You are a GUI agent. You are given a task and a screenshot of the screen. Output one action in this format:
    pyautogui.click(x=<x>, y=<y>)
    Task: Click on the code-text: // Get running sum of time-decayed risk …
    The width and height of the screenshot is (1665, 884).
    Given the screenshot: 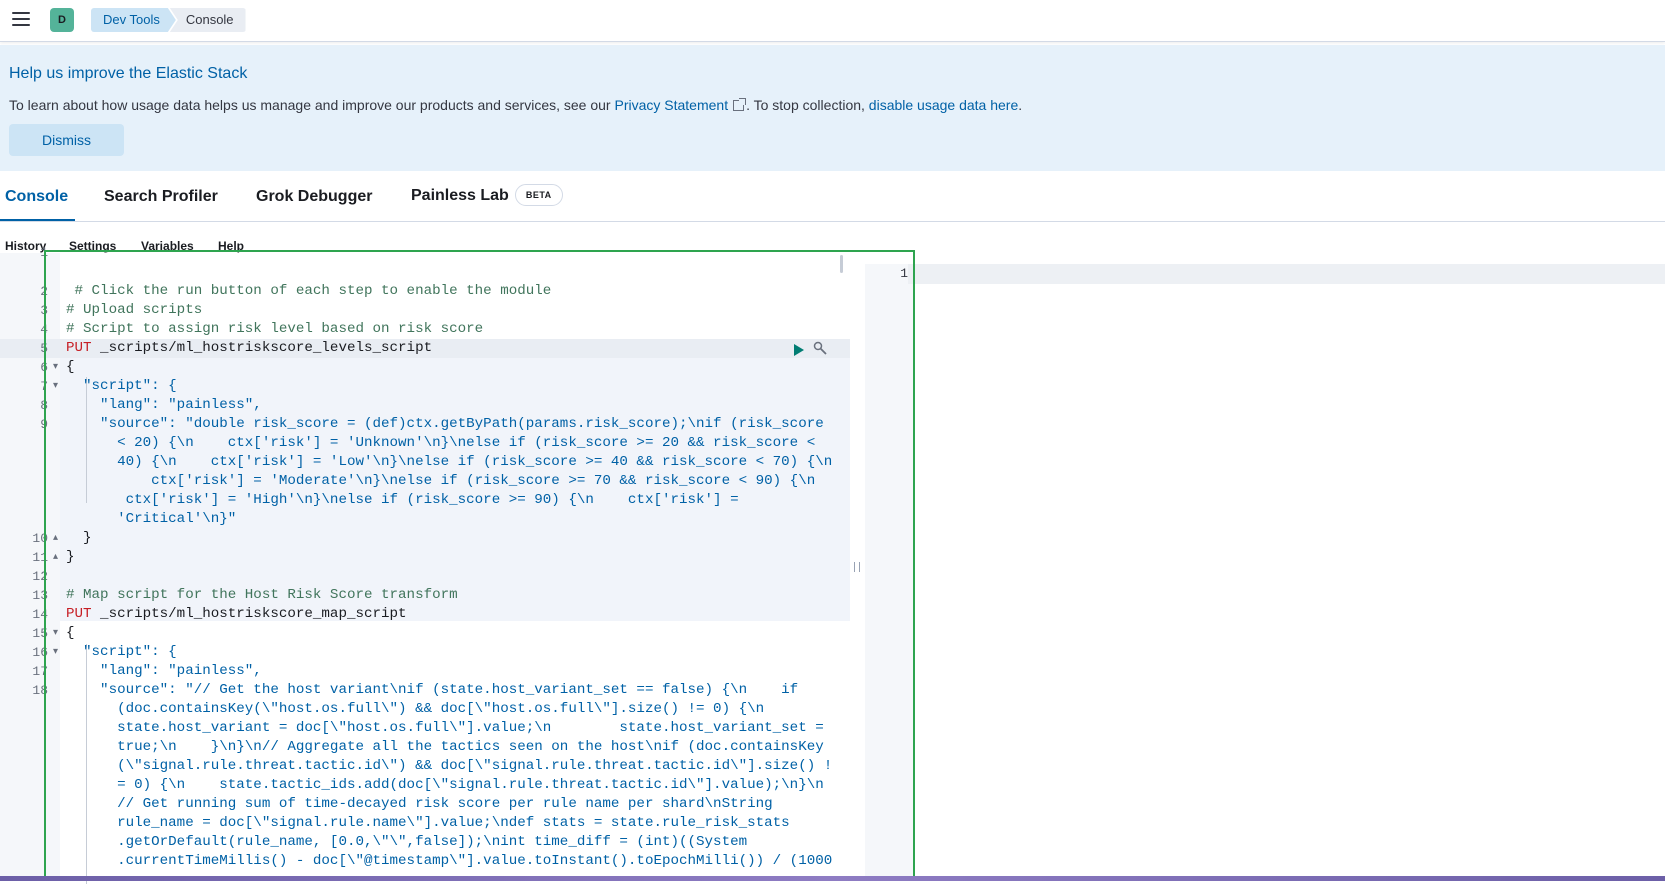 What is the action you would take?
    pyautogui.click(x=419, y=804)
    